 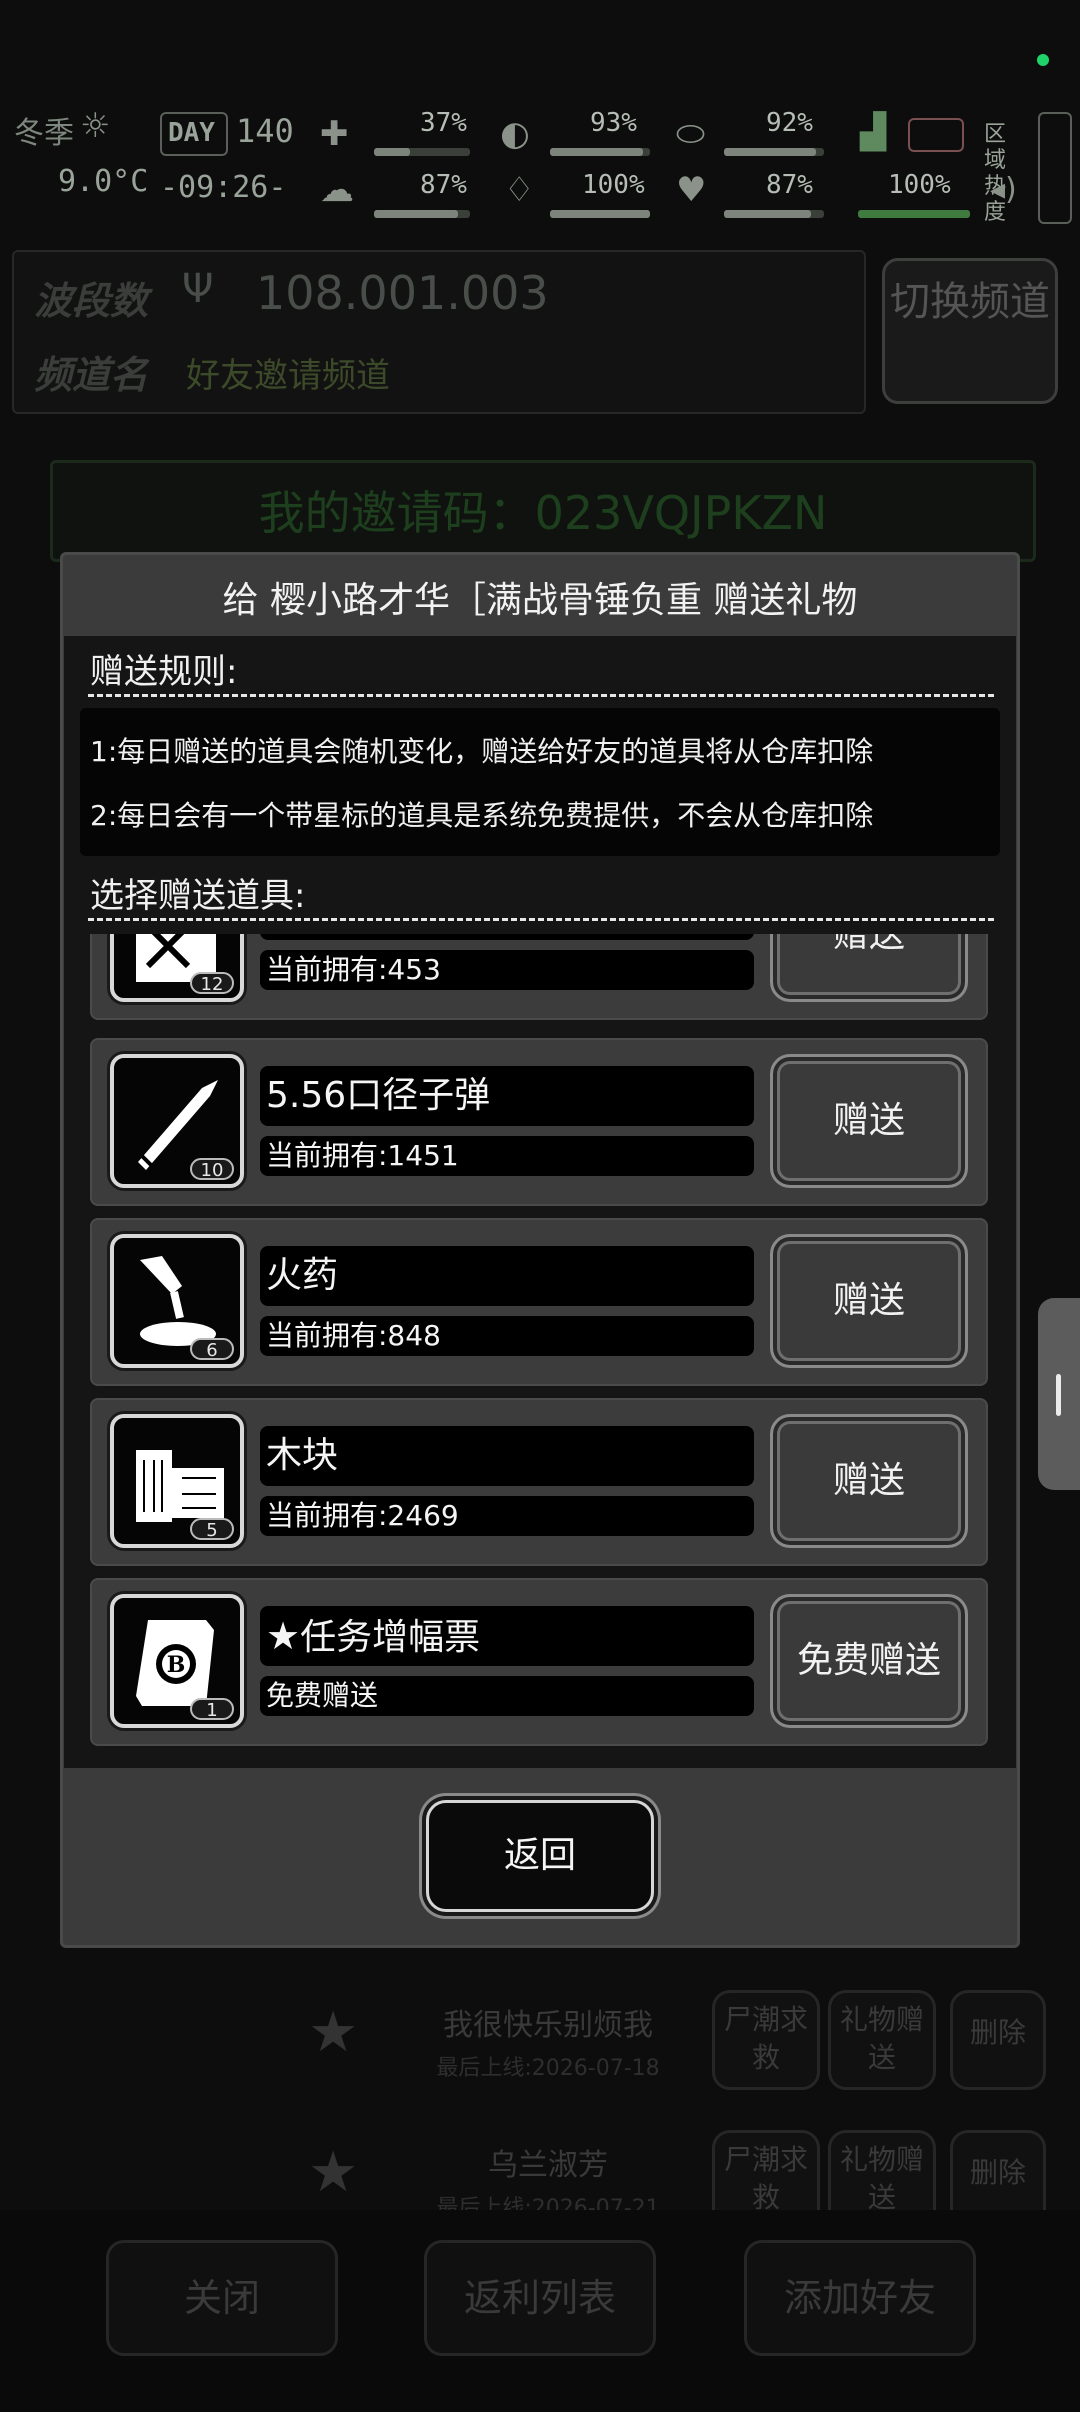 What do you see at coordinates (1043, 60) in the screenshot?
I see `status-indicator-dot` at bounding box center [1043, 60].